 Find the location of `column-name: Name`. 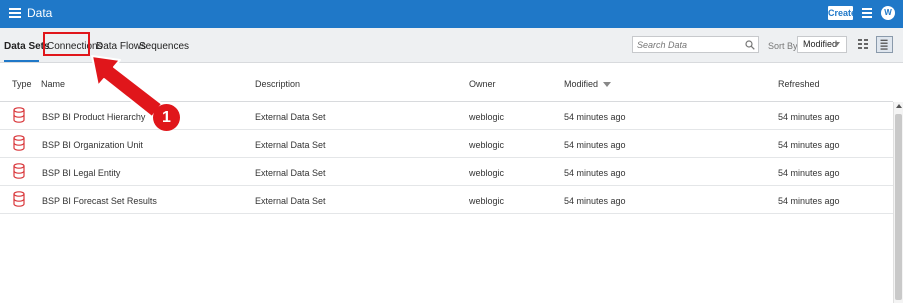

column-name: Name is located at coordinates (53, 84).